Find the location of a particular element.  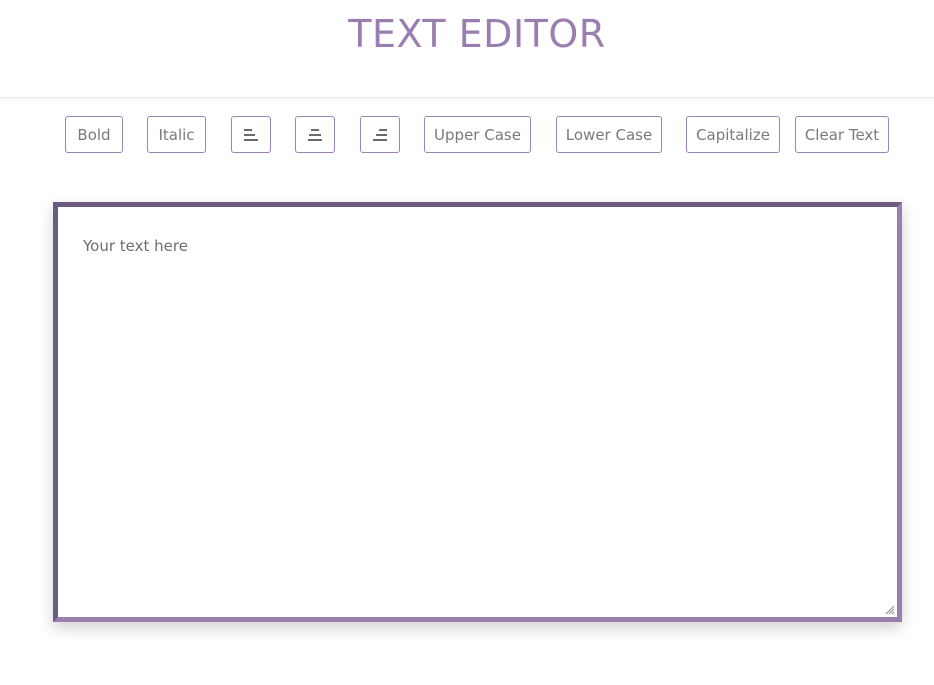

align-right-button is located at coordinates (380, 134).